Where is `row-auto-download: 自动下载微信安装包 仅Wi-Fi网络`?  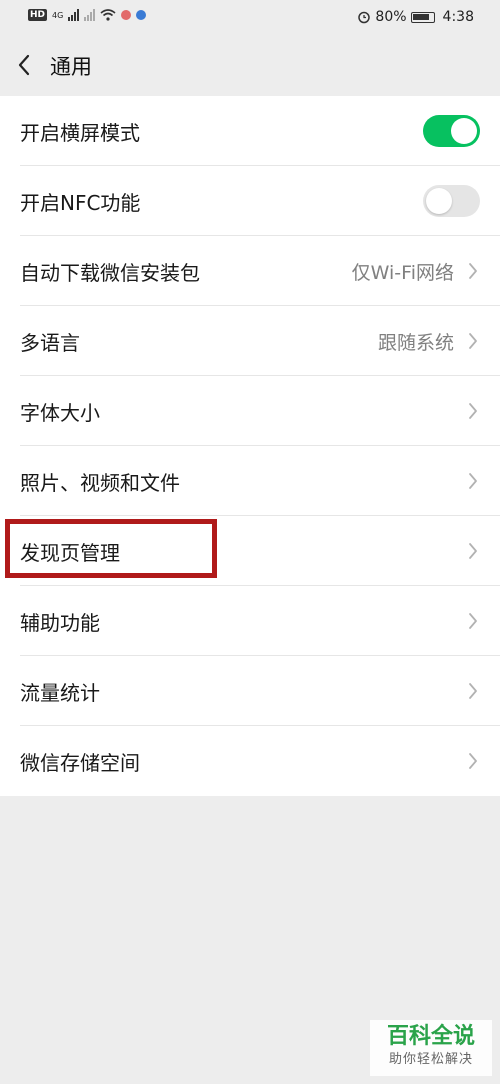
row-auto-download: 自动下载微信安装包 仅Wi-Fi网络 is located at coordinates (250, 271).